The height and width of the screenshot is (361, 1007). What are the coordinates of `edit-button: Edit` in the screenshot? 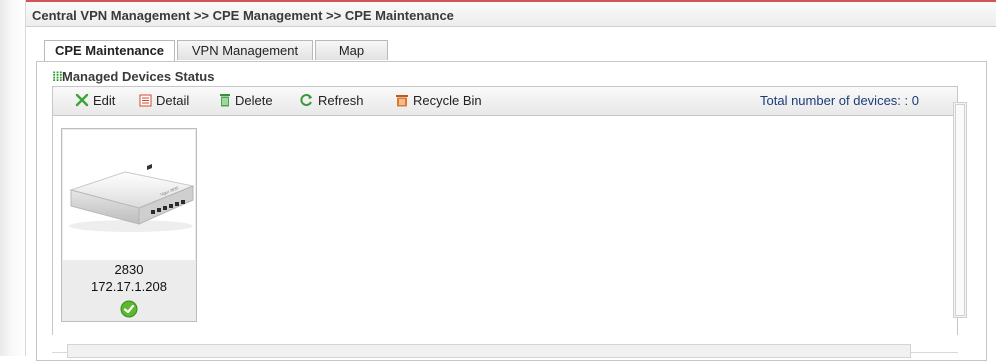 It's located at (95, 101).